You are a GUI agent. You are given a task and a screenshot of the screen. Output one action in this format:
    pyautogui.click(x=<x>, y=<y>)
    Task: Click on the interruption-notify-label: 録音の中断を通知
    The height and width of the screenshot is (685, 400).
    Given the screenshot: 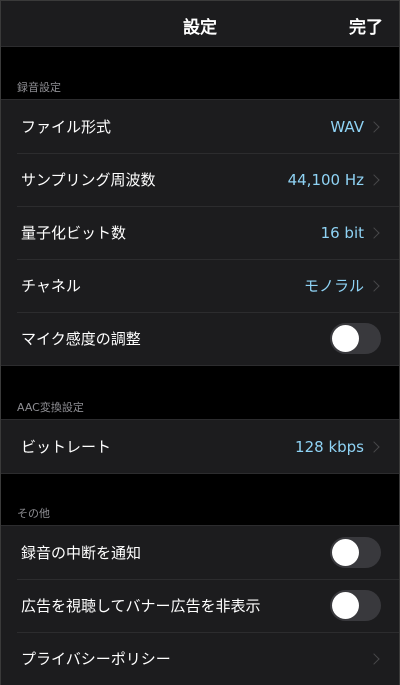 What is the action you would take?
    pyautogui.click(x=81, y=553)
    